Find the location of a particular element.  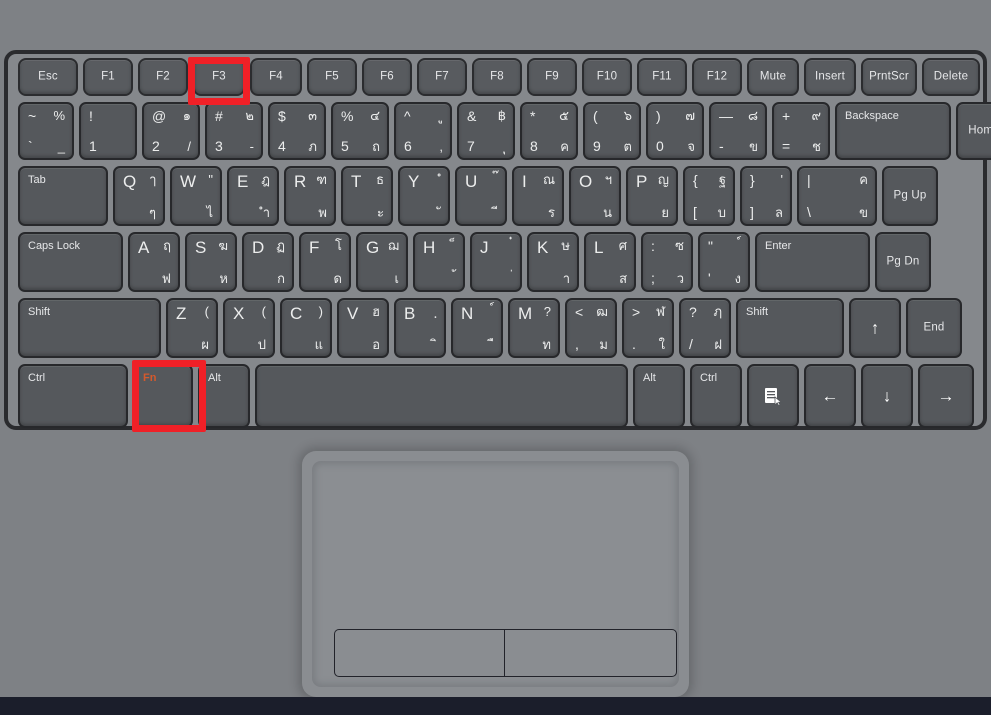

key-f9: F9 is located at coordinates (552, 77).